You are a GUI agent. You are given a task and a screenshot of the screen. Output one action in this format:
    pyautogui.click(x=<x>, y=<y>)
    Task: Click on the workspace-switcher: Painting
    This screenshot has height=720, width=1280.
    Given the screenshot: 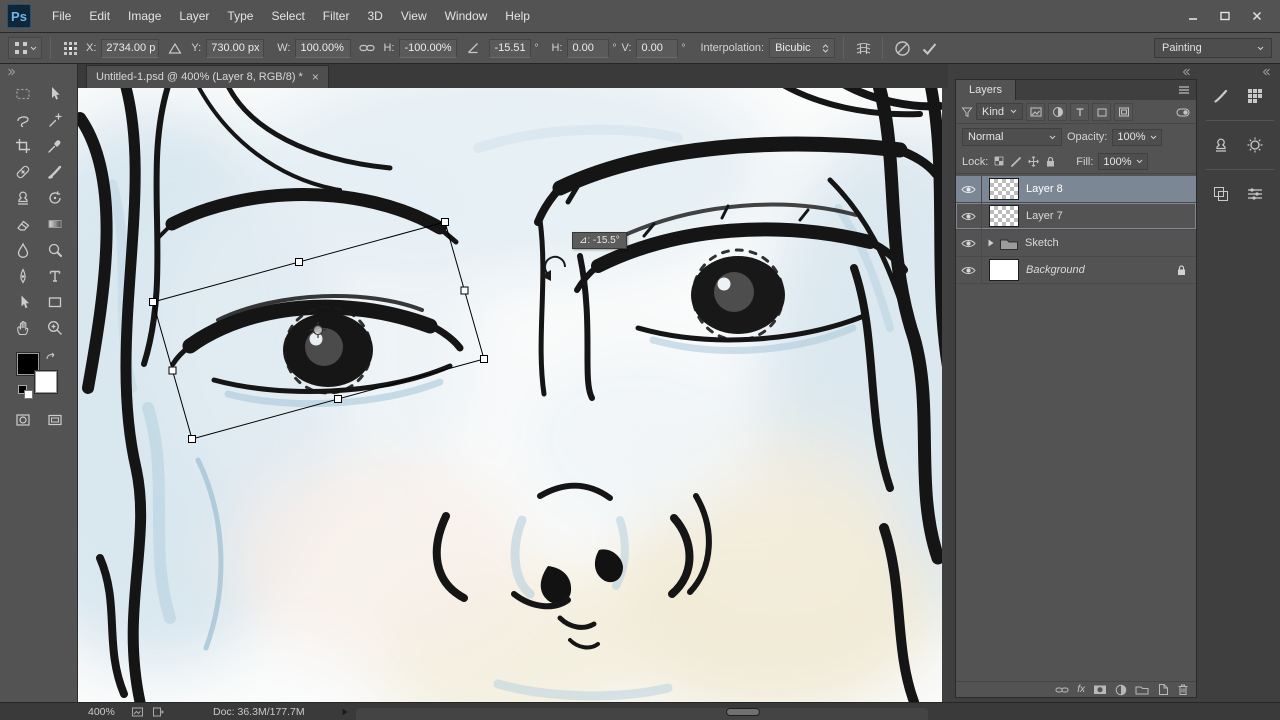 What is the action you would take?
    pyautogui.click(x=1213, y=48)
    